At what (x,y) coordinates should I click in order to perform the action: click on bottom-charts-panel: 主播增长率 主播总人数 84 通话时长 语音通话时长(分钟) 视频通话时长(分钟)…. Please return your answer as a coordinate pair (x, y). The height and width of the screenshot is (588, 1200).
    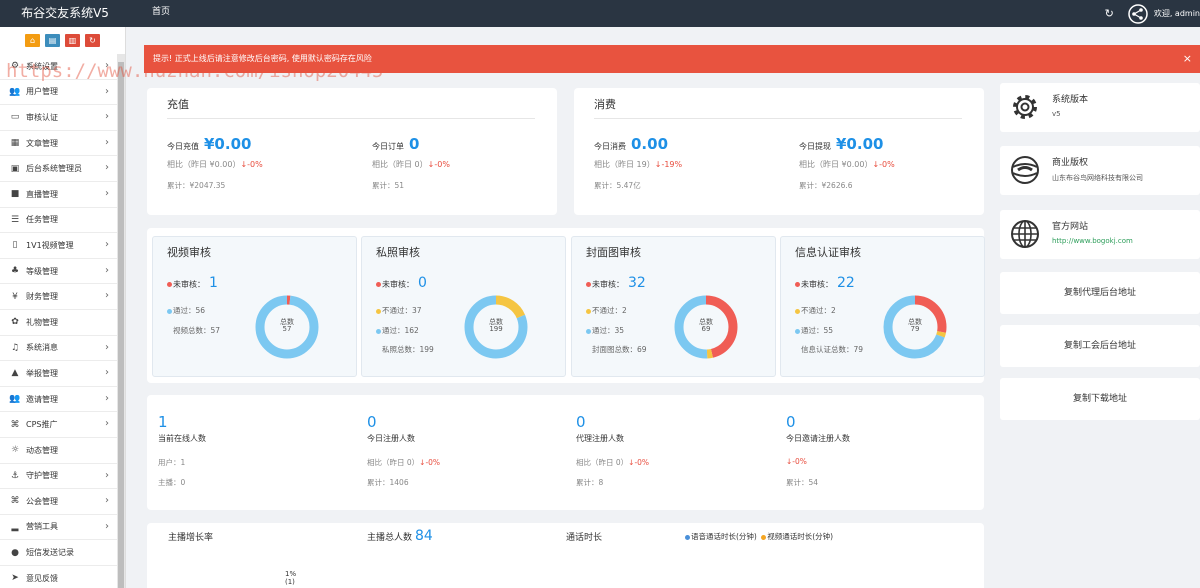
    Looking at the image, I should click on (565, 555).